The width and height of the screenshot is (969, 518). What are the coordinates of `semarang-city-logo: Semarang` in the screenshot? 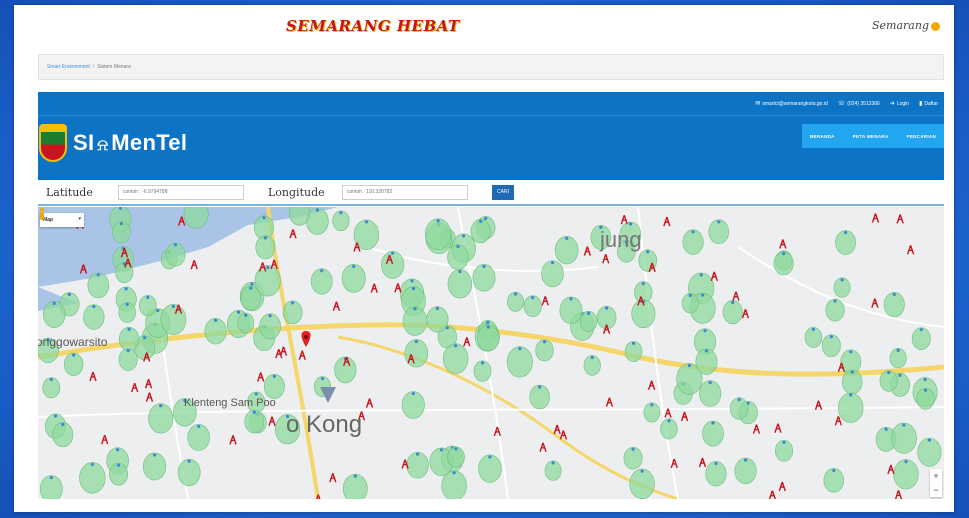 It's located at (906, 25).